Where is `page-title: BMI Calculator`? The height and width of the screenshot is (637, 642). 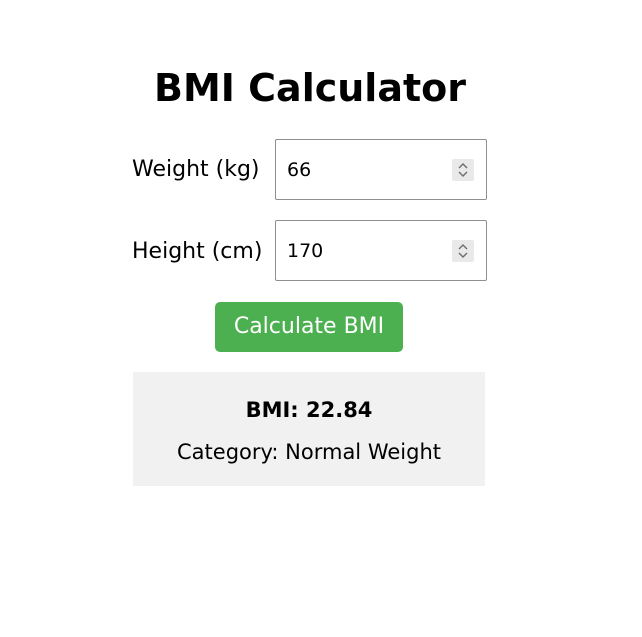 page-title: BMI Calculator is located at coordinates (310, 88).